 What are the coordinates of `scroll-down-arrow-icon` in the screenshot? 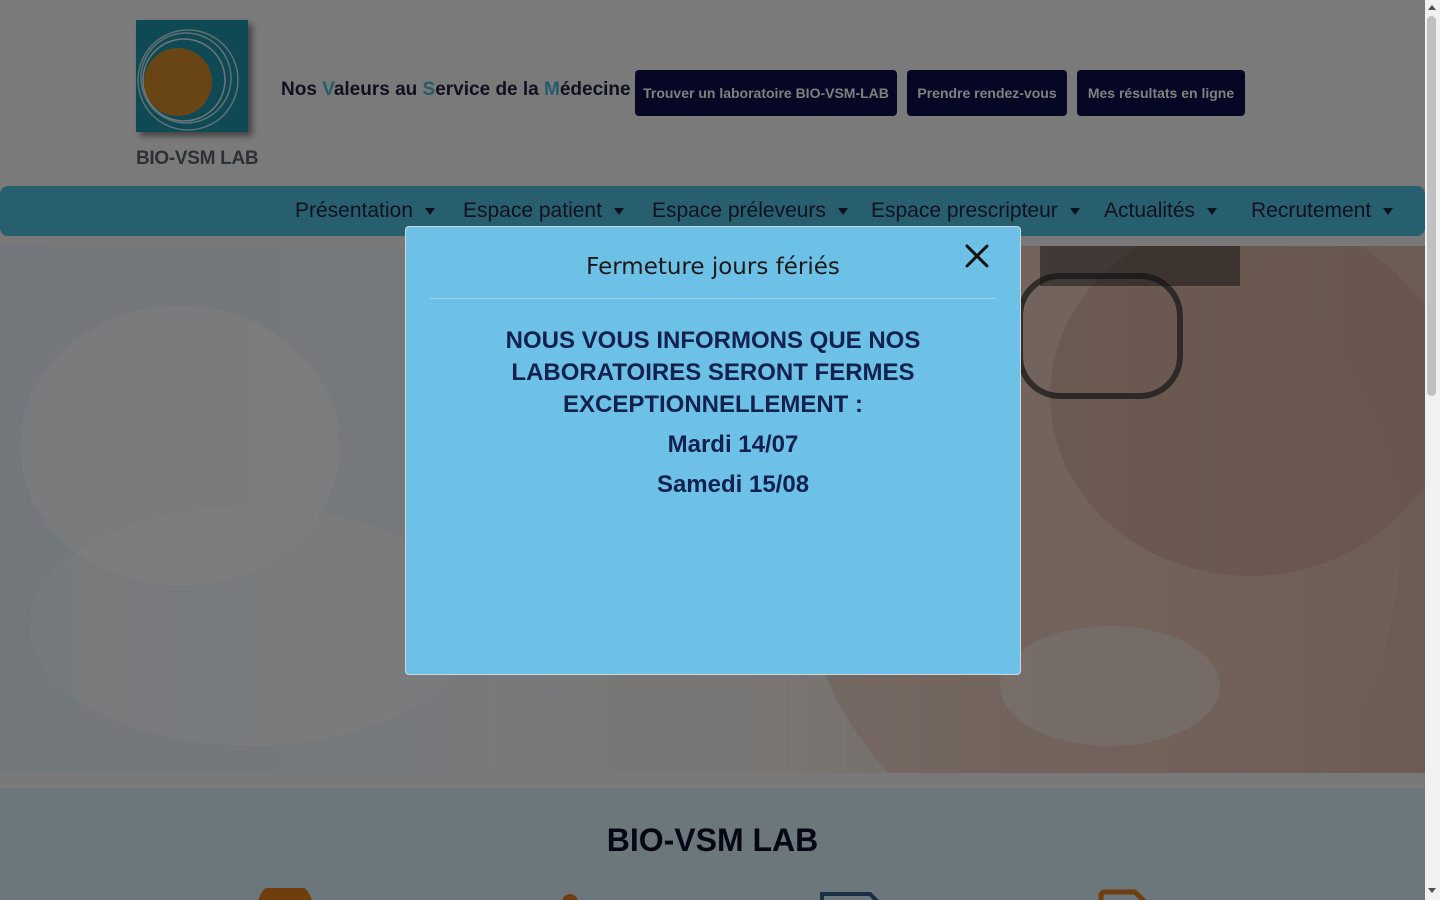 It's located at (1432, 890).